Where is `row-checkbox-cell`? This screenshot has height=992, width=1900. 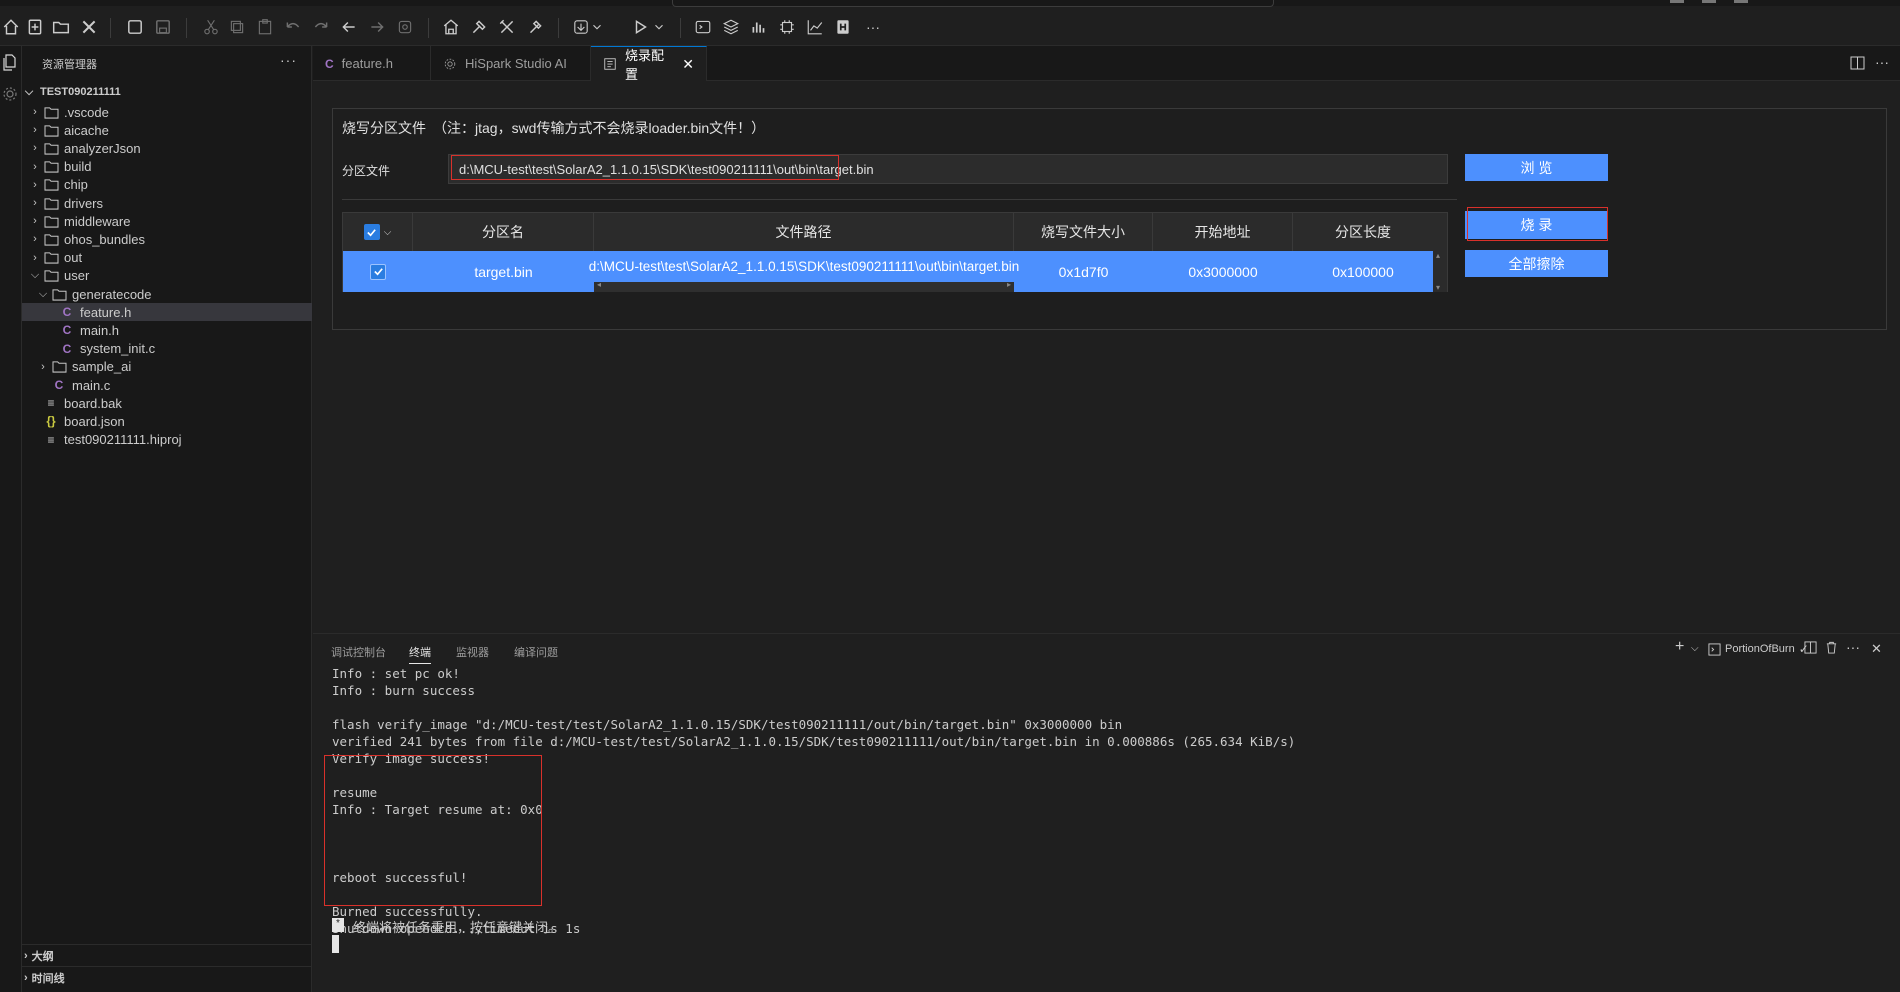 row-checkbox-cell is located at coordinates (378, 271).